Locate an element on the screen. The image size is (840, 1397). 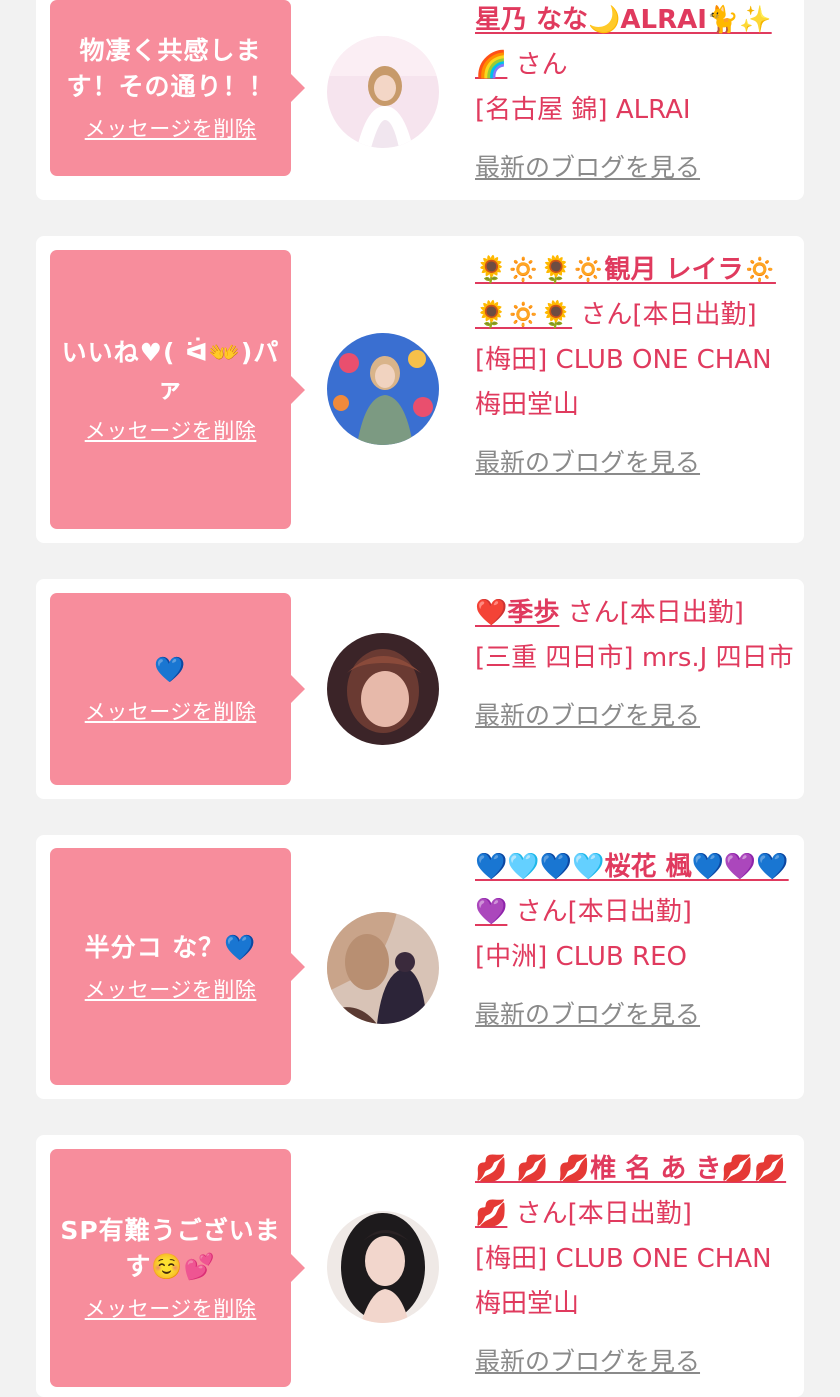
message-bubble: いいね♥( ᐛ👐)パァ メッセージを削除 is located at coordinates (177, 389).